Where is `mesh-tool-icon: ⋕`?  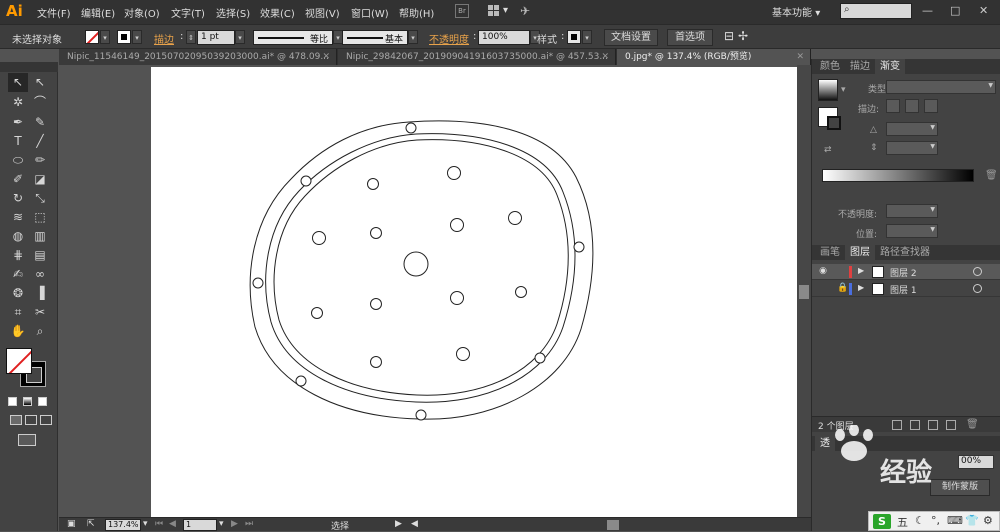
mesh-tool-icon: ⋕ is located at coordinates (18, 255).